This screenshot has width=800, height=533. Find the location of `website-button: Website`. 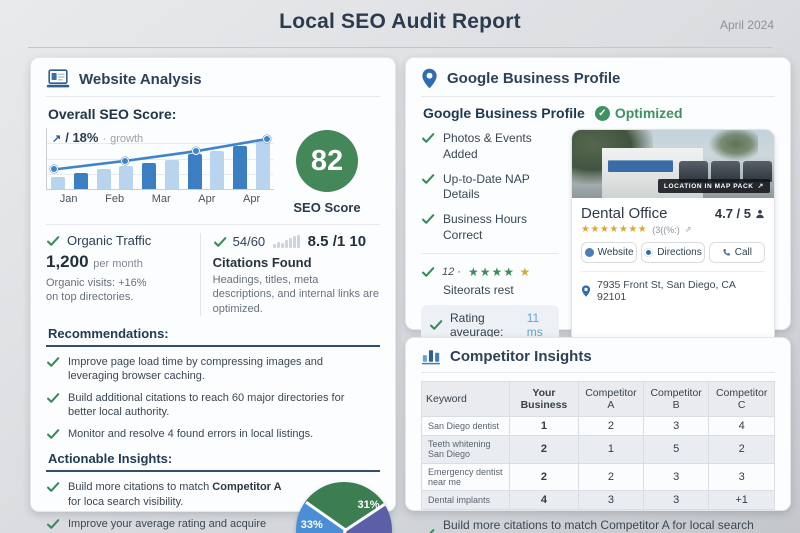

website-button: Website is located at coordinates (609, 252).